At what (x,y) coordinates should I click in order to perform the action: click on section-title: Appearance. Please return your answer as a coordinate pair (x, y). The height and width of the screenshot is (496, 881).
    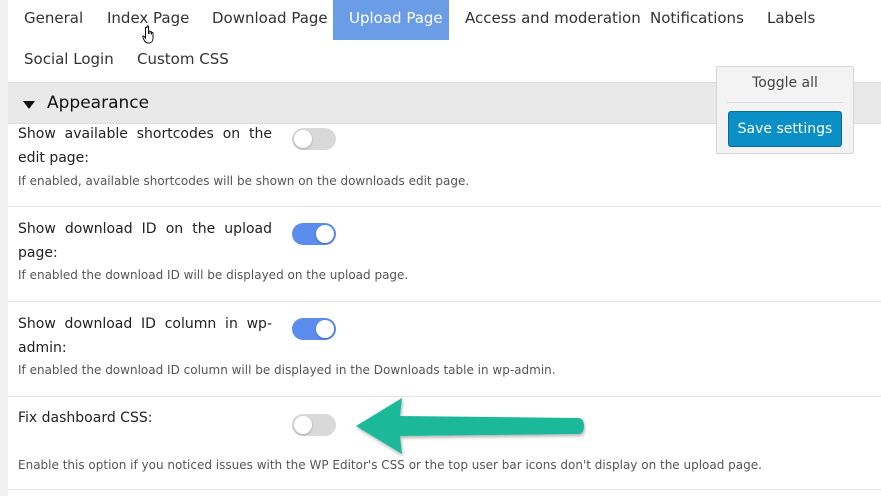
    Looking at the image, I should click on (98, 103).